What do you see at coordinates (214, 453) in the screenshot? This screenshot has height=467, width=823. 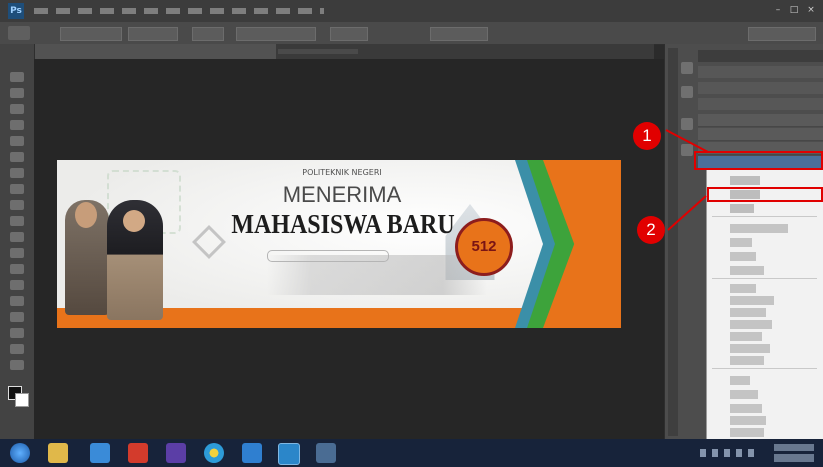 I see `chrome-icon` at bounding box center [214, 453].